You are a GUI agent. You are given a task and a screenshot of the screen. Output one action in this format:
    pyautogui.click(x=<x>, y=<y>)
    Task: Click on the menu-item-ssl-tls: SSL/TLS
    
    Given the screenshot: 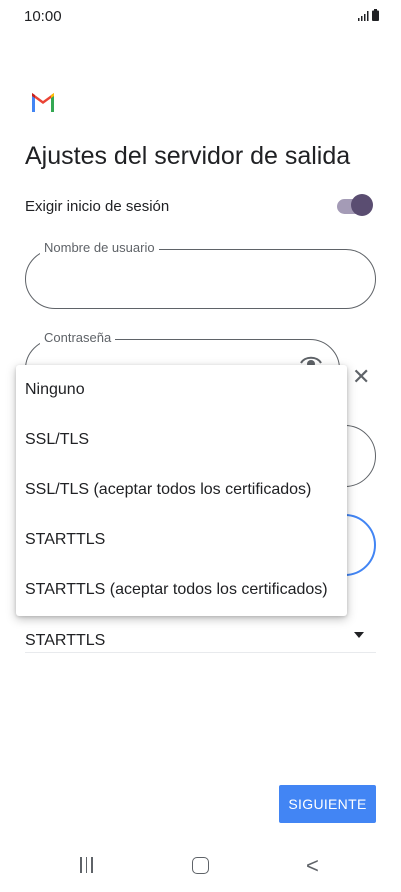 What is the action you would take?
    pyautogui.click(x=181, y=440)
    